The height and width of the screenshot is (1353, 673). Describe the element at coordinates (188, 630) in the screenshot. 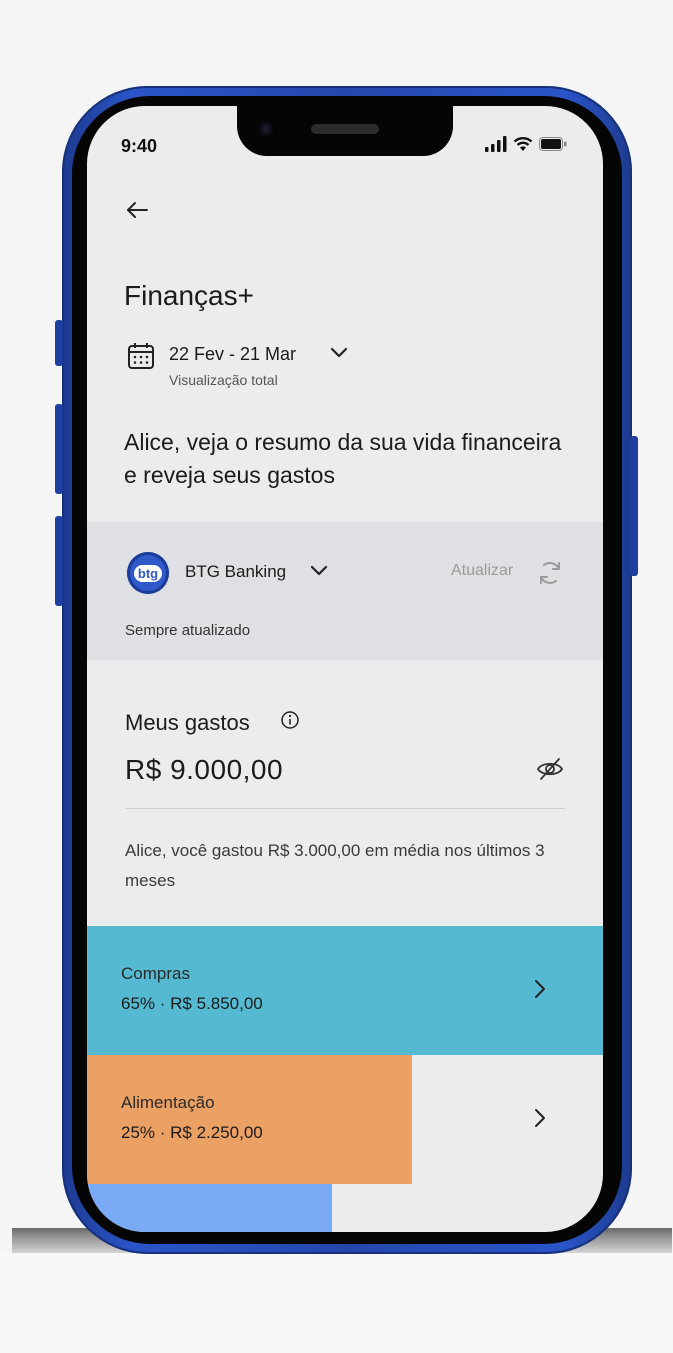

I see `sync-status: Sempre atualizado` at that location.